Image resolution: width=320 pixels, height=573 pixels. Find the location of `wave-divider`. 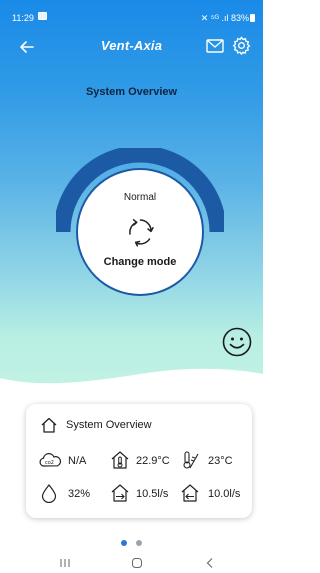

wave-divider is located at coordinates (131, 389).